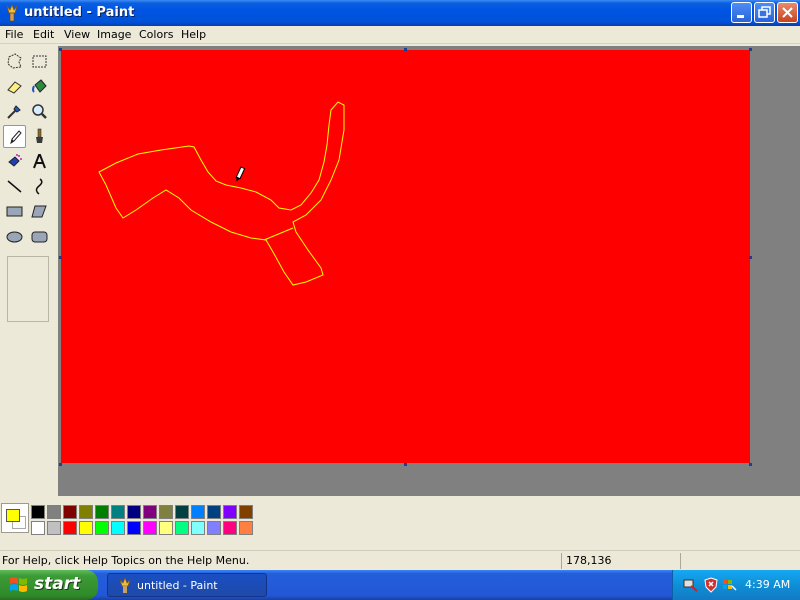 The image size is (800, 600). I want to click on restore-icon, so click(764, 12).